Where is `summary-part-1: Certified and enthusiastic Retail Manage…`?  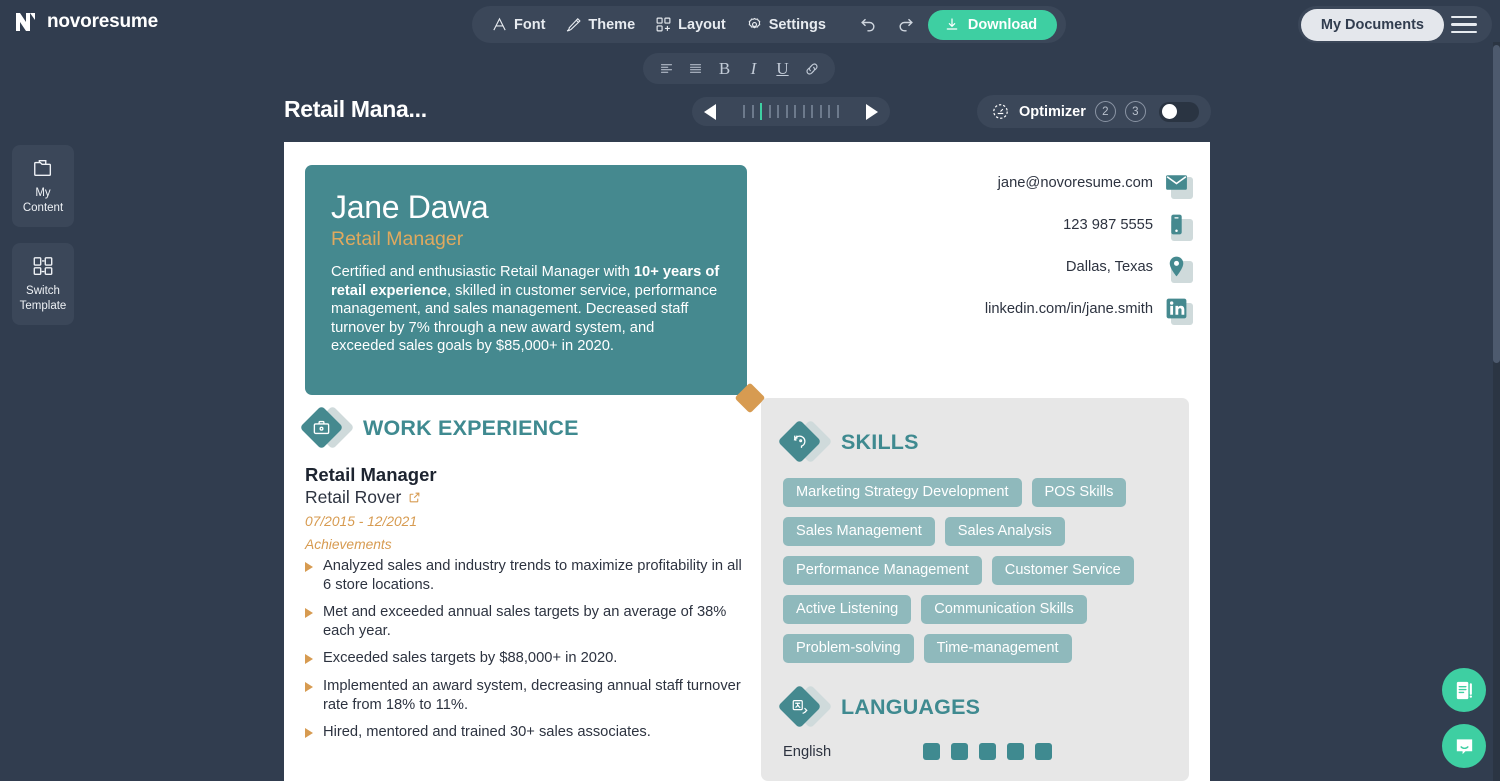 summary-part-1: Certified and enthusiastic Retail Manage… is located at coordinates (482, 272).